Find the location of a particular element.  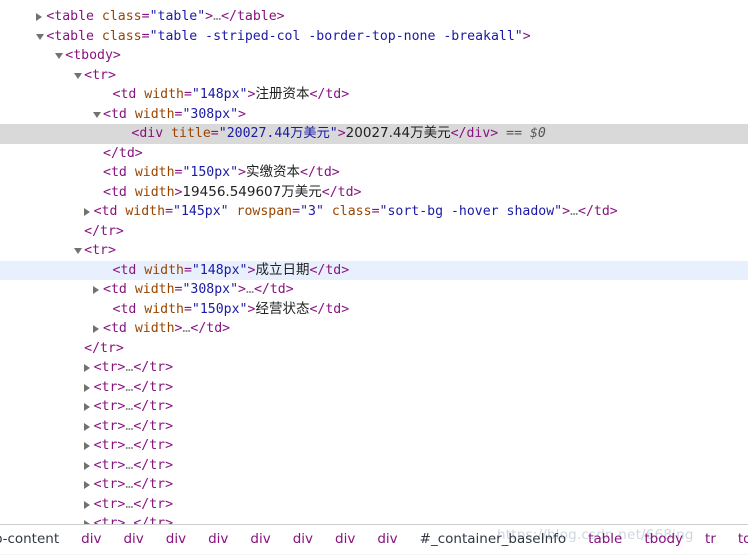

breadcrumb-item: p-content is located at coordinates (35, 539).